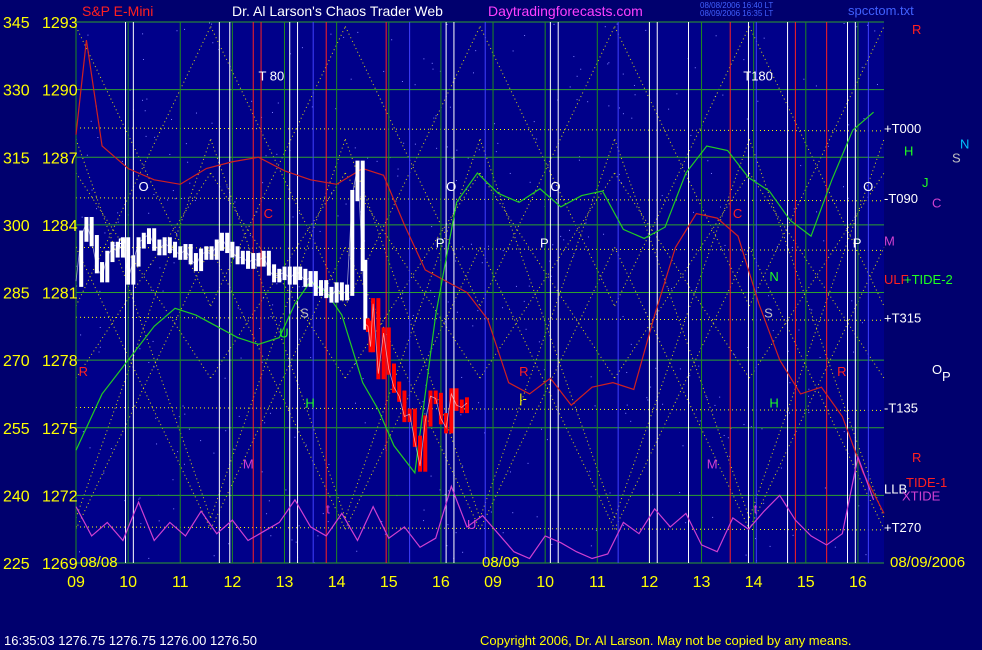 The height and width of the screenshot is (650, 982). What do you see at coordinates (180, 582) in the screenshot?
I see `x-tick-label: 11` at bounding box center [180, 582].